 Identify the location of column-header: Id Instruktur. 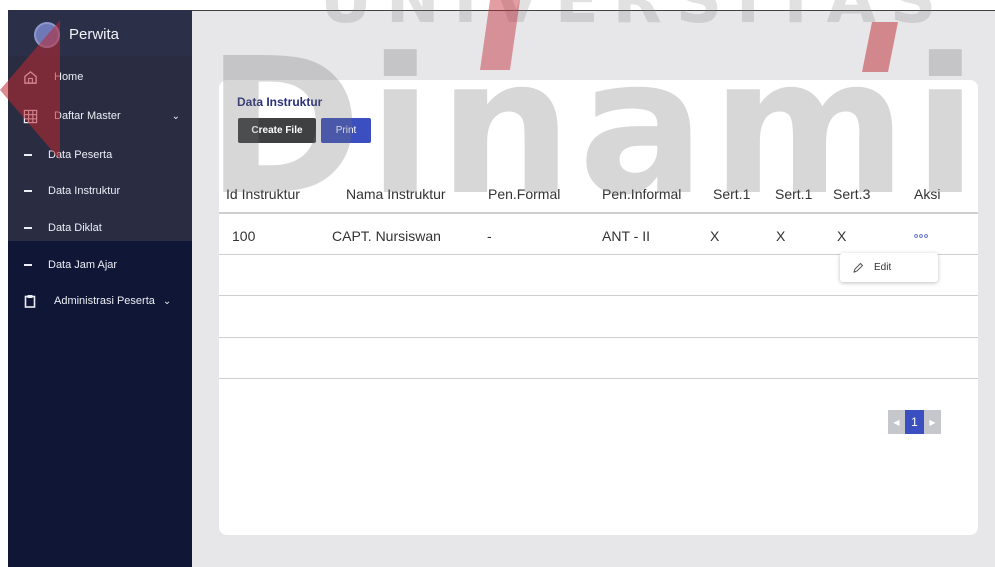
(263, 194).